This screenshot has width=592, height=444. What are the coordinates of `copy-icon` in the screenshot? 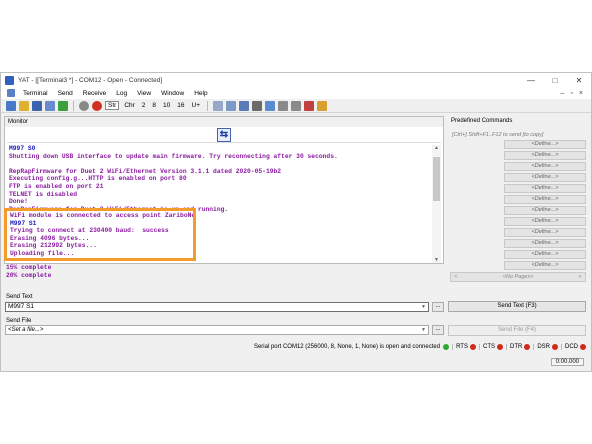 It's located at (244, 105).